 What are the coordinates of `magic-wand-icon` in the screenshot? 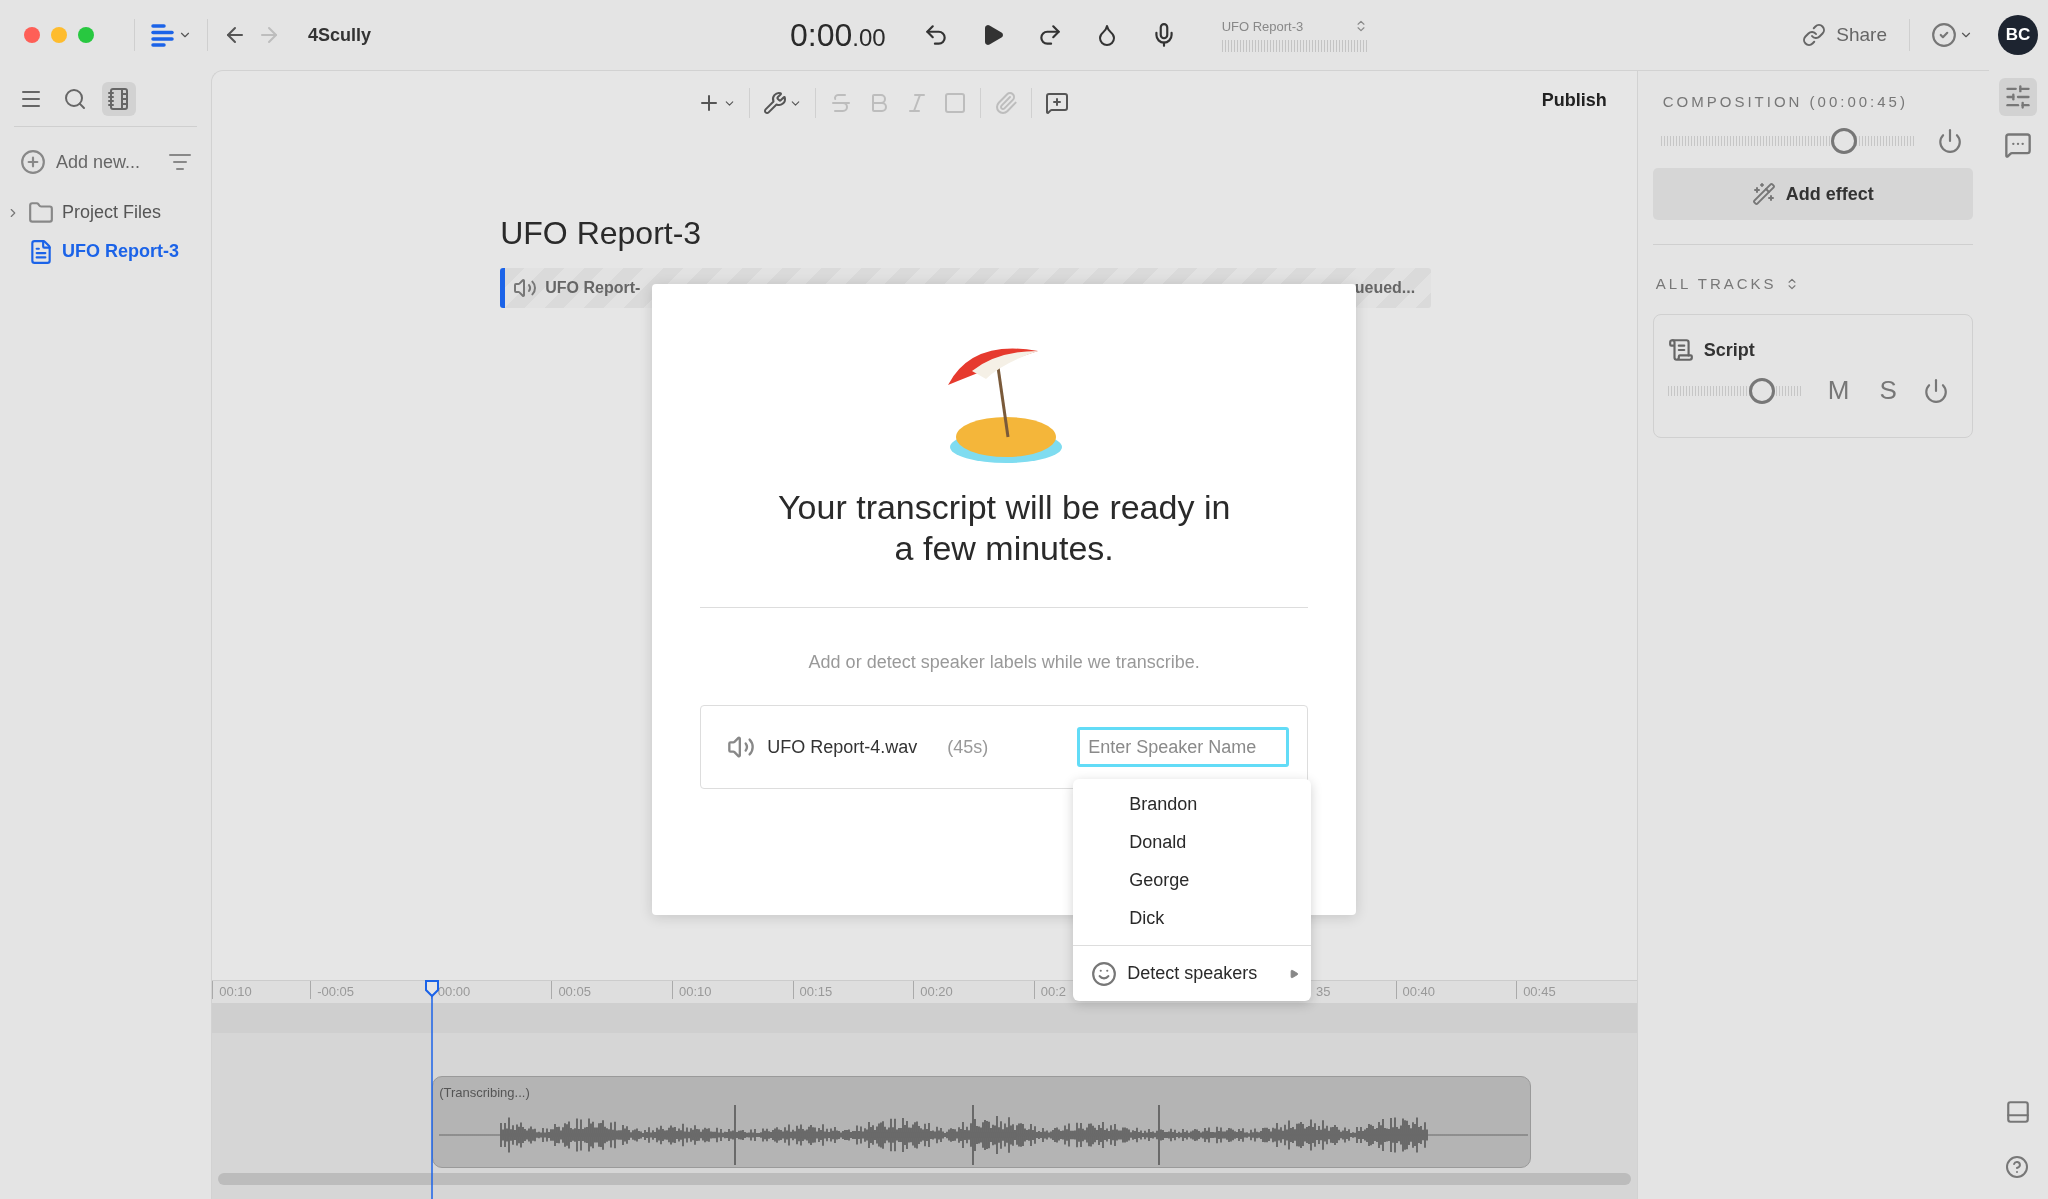 It's located at (1763, 194).